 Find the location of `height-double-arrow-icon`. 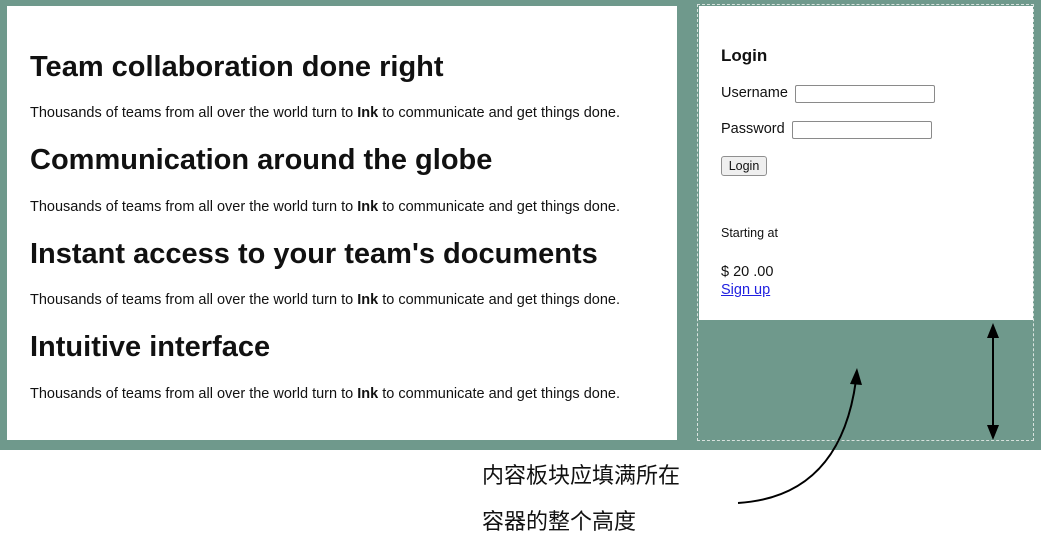

height-double-arrow-icon is located at coordinates (993, 381).